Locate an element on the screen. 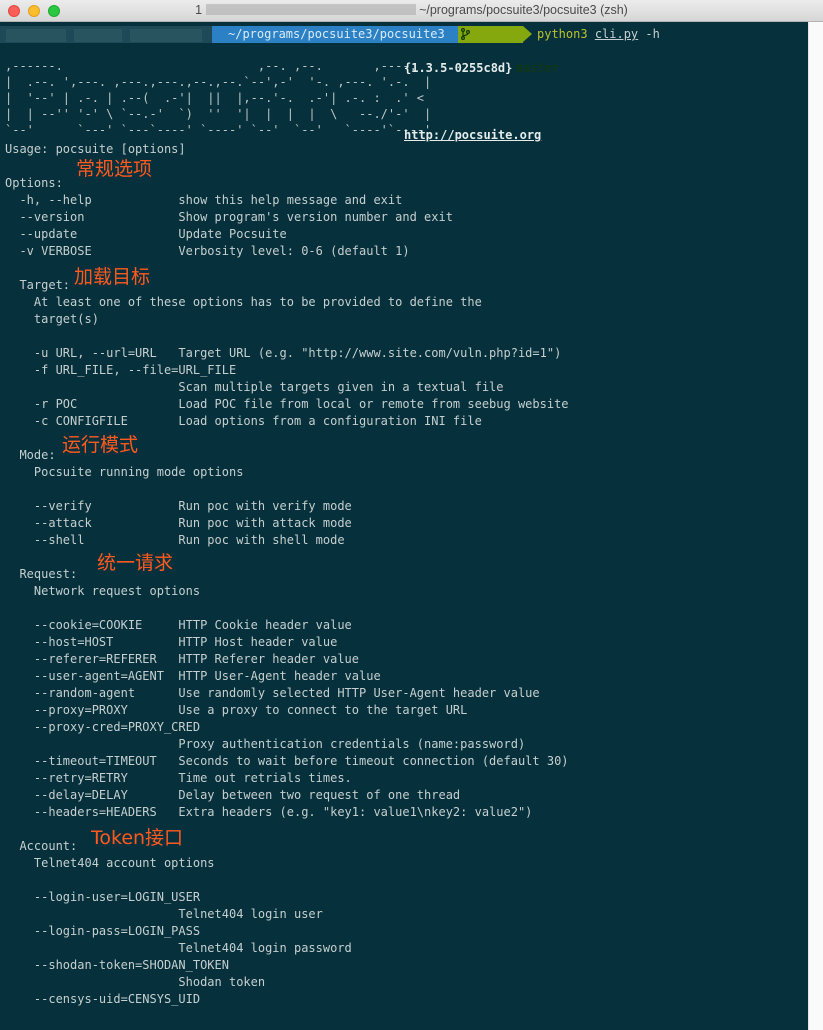 The image size is (823, 1030). help-line: Target: is located at coordinates (38, 285).